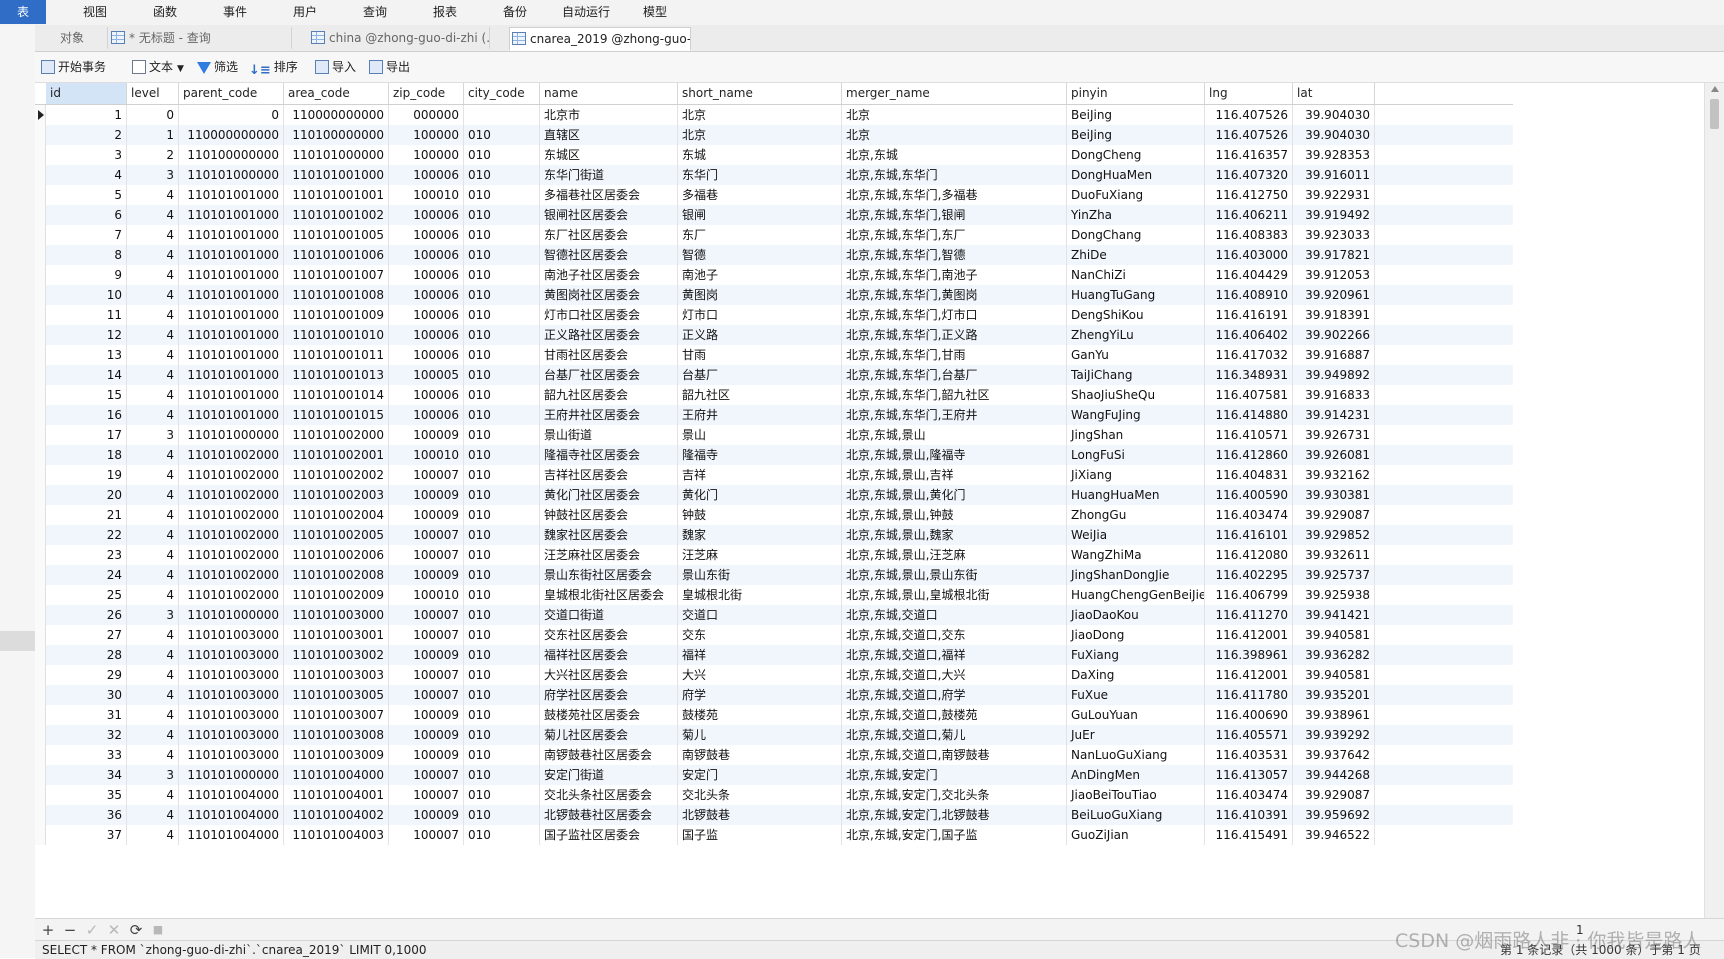  Describe the element at coordinates (609, 555) in the screenshot. I see `cell-name: 汪芝麻社区居委会` at that location.